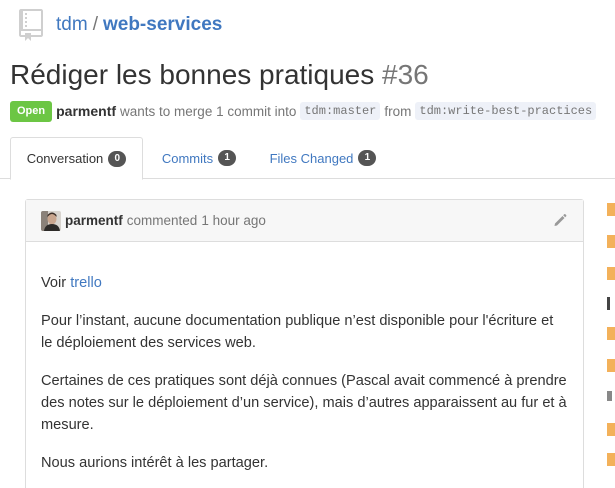  Describe the element at coordinates (51, 220) in the screenshot. I see `avatar` at that location.